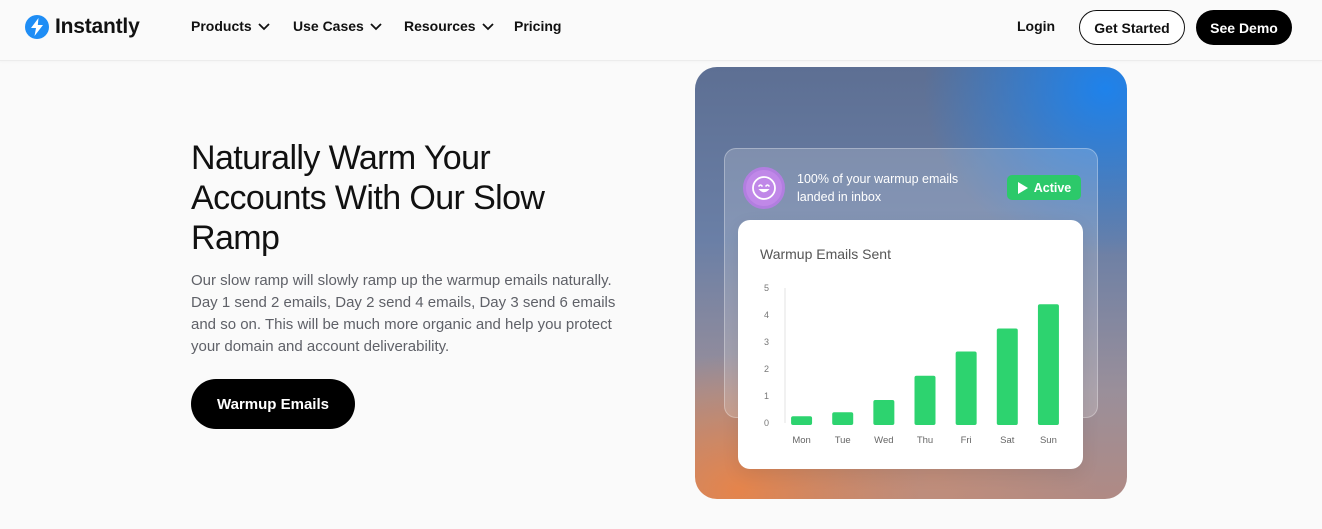 This screenshot has width=1322, height=529. What do you see at coordinates (925, 440) in the screenshot?
I see `x-tick-label: Thu` at bounding box center [925, 440].